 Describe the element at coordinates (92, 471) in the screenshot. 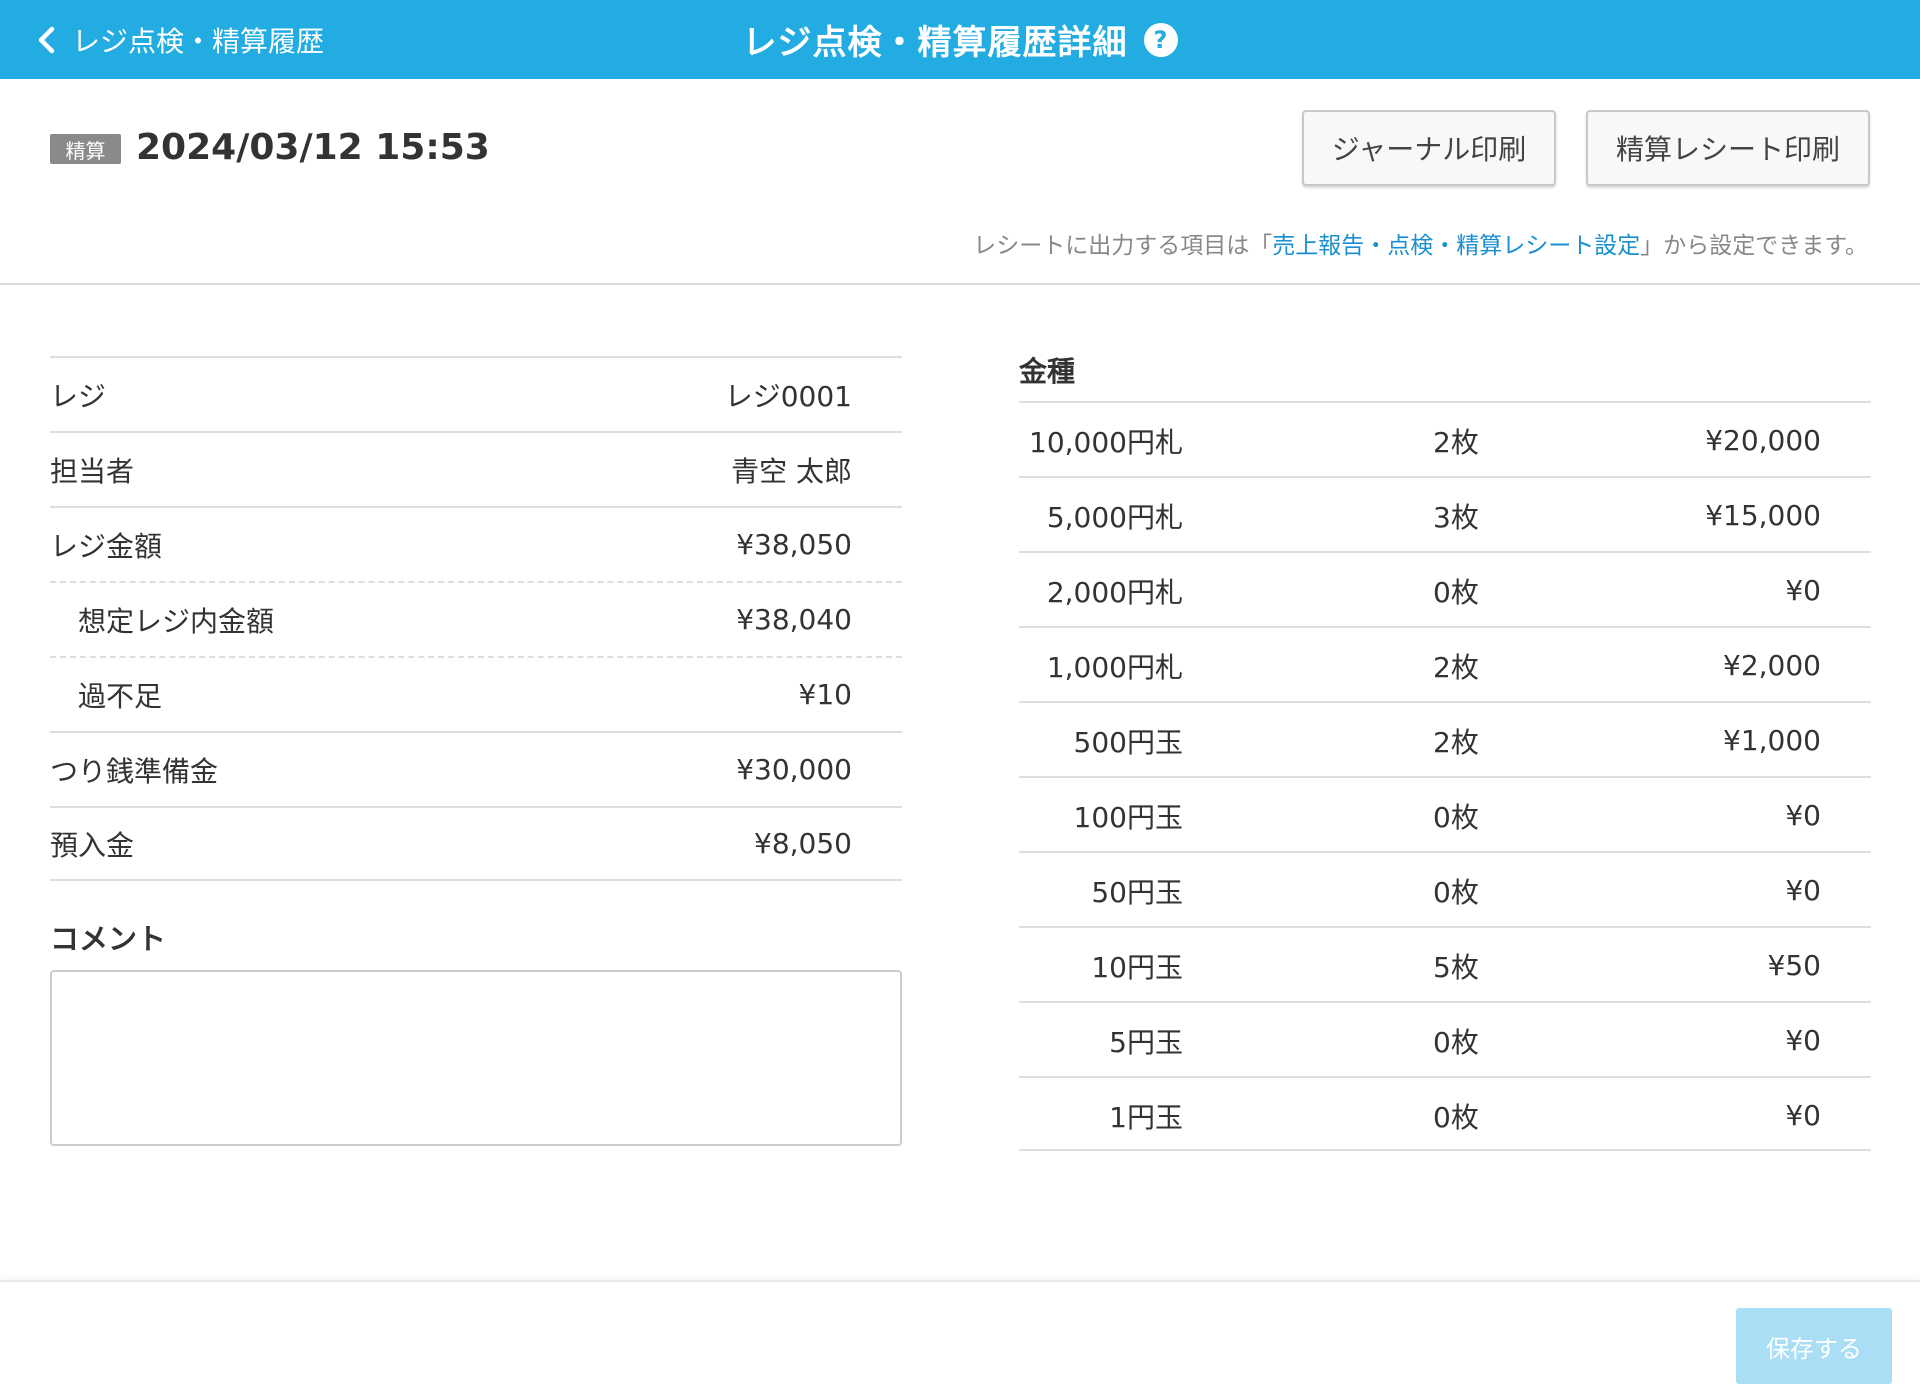

I see `info-label: 担当者` at that location.